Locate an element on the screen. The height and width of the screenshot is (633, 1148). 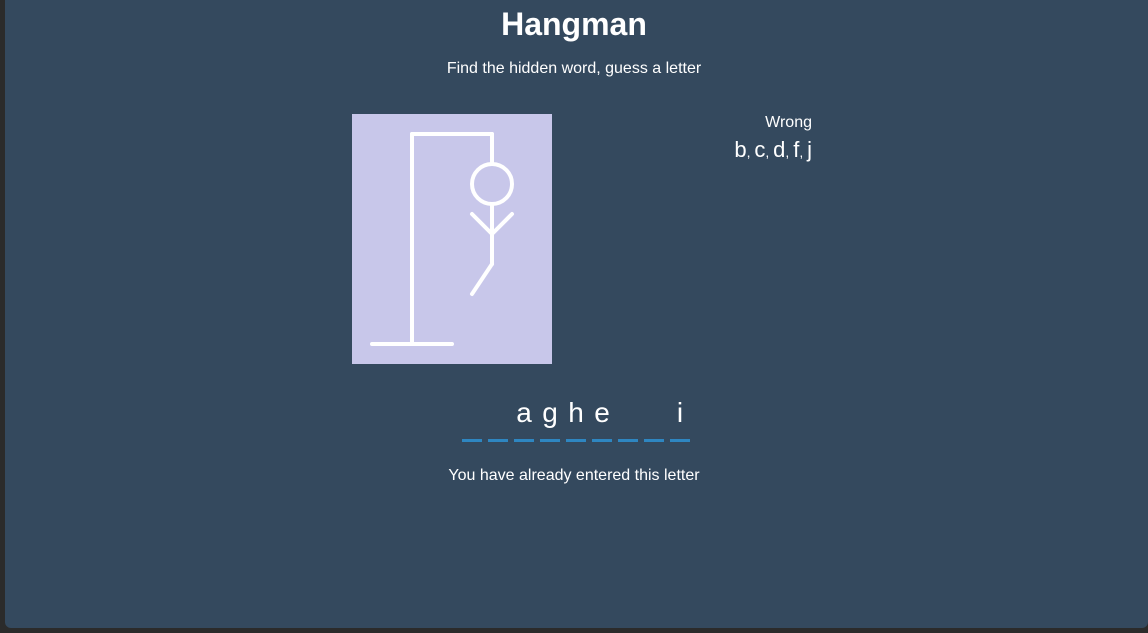
wrong-letters-panel: Wrong b, c, d, f, j is located at coordinates (756, 139).